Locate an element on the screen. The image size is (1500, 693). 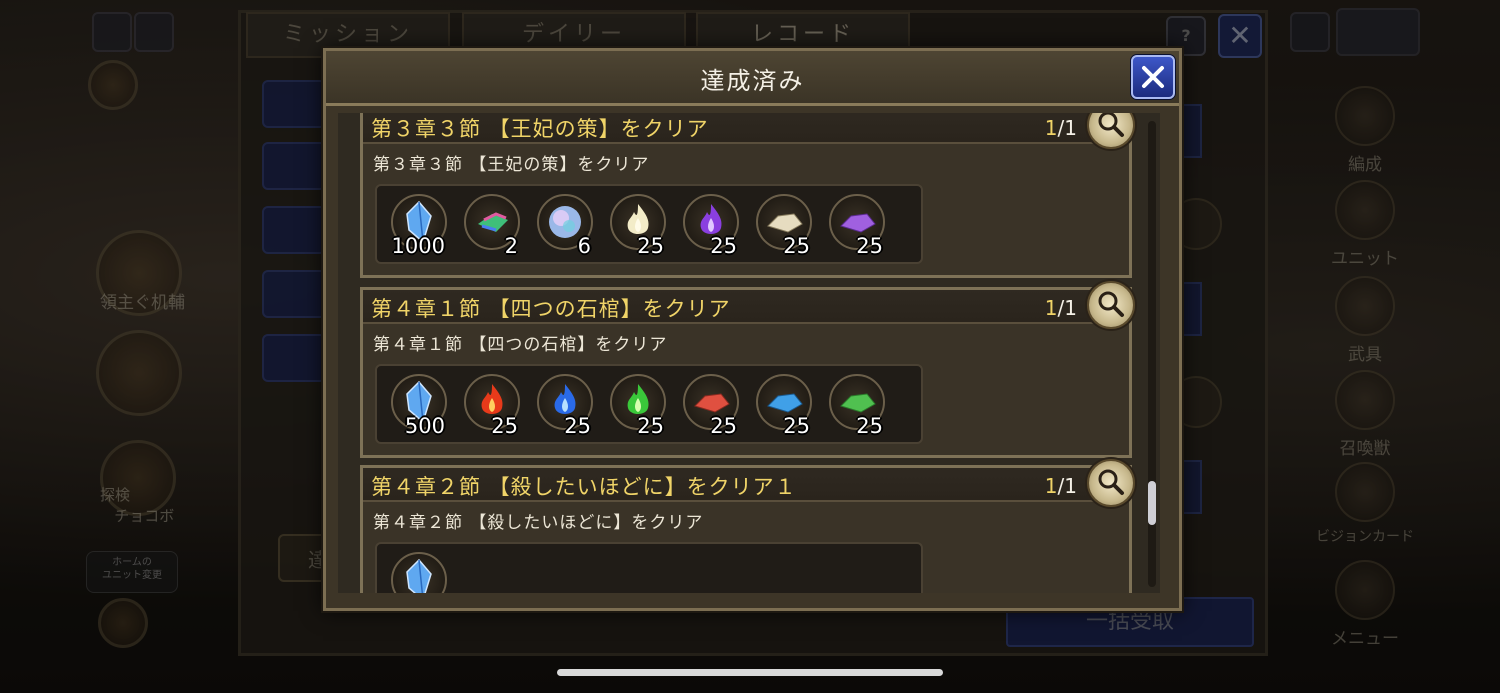
record-title: 第３章３節 【王妃の策】をクリア is located at coordinates (540, 129).